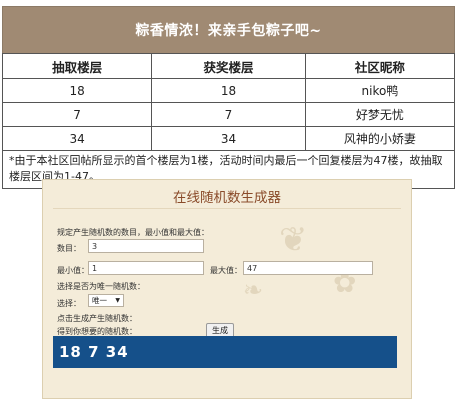 This screenshot has height=404, width=460. What do you see at coordinates (73, 270) in the screenshot?
I see `min-label: 最小值：` at bounding box center [73, 270].